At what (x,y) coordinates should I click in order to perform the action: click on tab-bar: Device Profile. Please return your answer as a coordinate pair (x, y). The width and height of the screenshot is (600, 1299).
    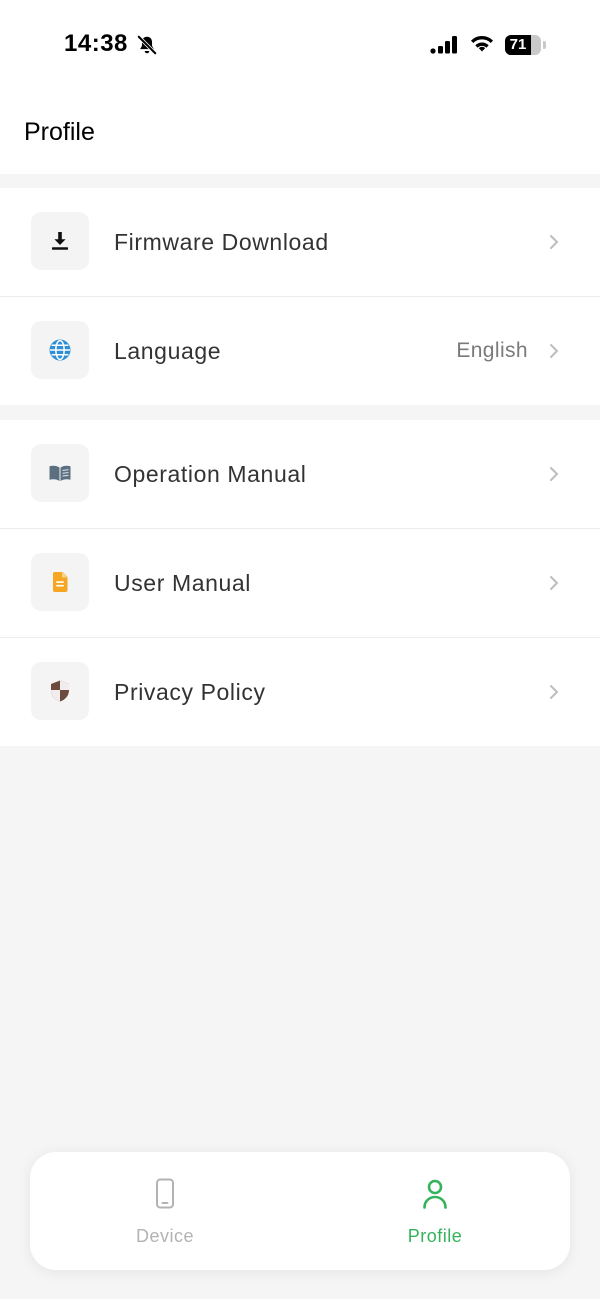
    Looking at the image, I should click on (300, 1211).